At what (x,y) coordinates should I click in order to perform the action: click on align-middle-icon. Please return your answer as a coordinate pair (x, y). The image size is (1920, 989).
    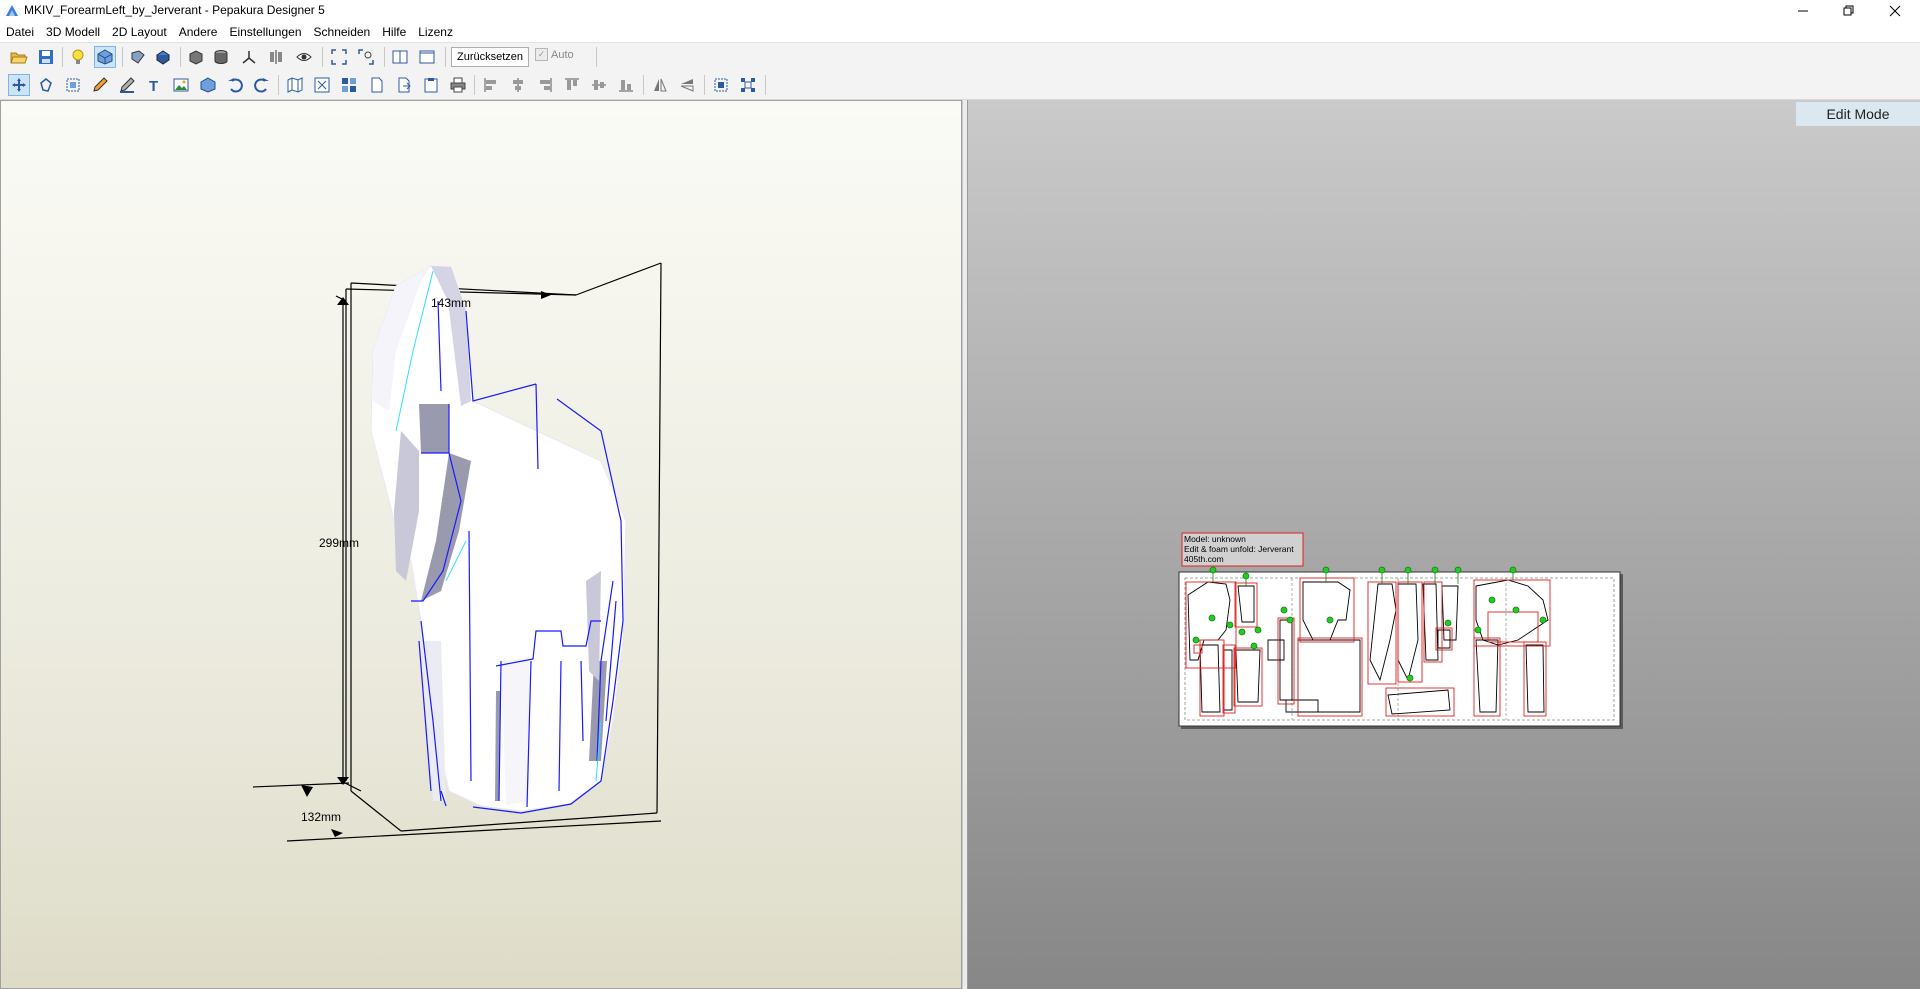
    Looking at the image, I should click on (599, 85).